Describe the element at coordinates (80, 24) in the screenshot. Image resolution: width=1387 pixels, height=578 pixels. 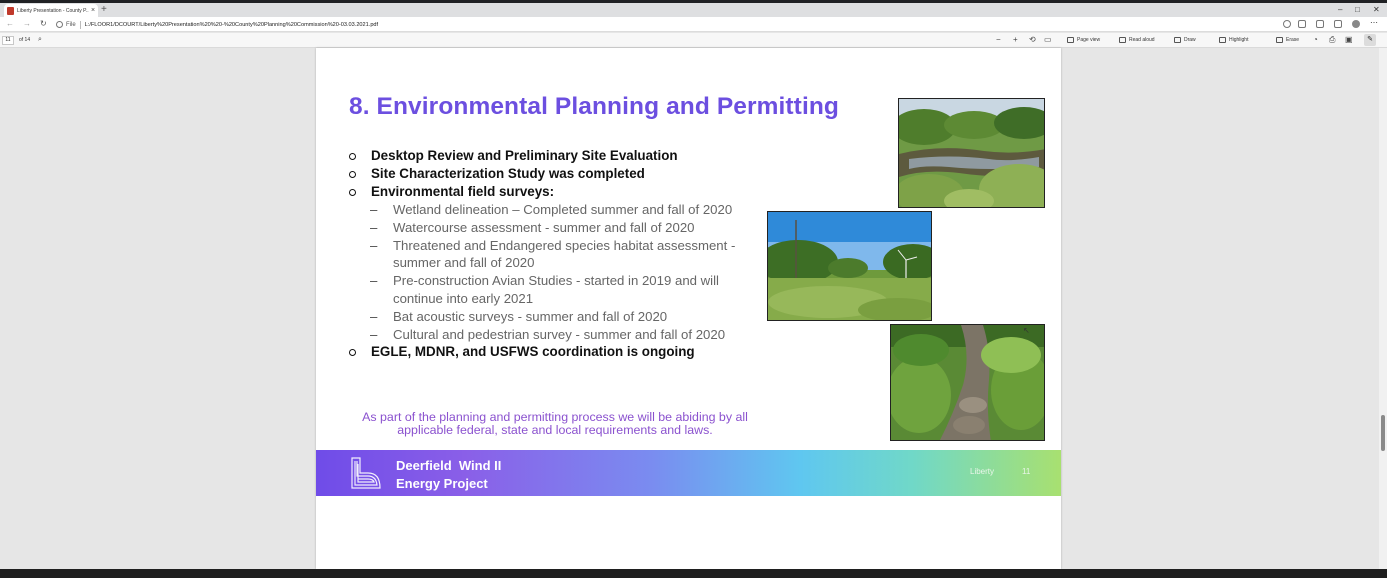
I see `address-separator` at that location.